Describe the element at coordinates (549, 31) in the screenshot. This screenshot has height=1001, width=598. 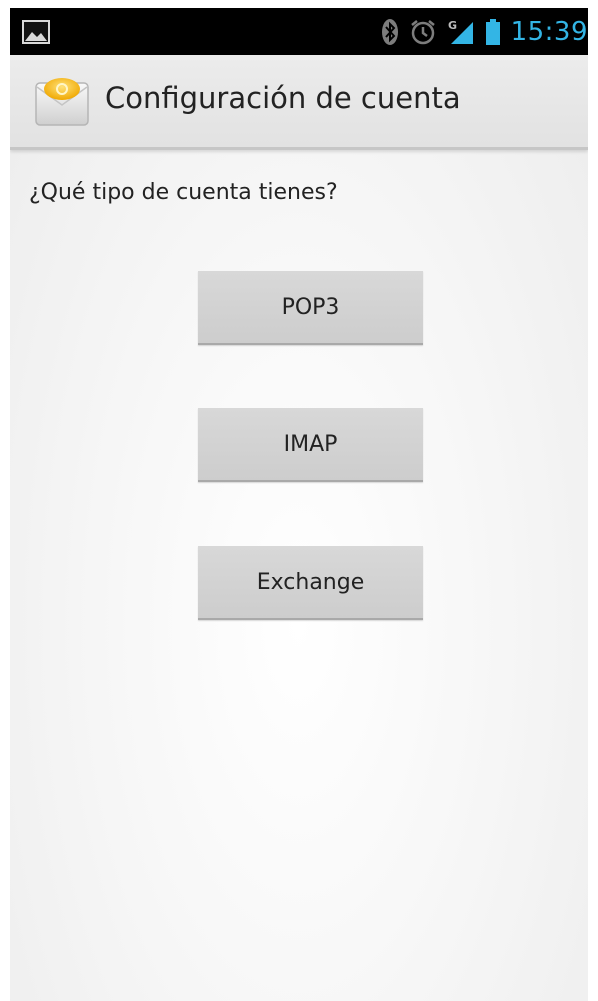
I see `status-time: 15:39` at that location.